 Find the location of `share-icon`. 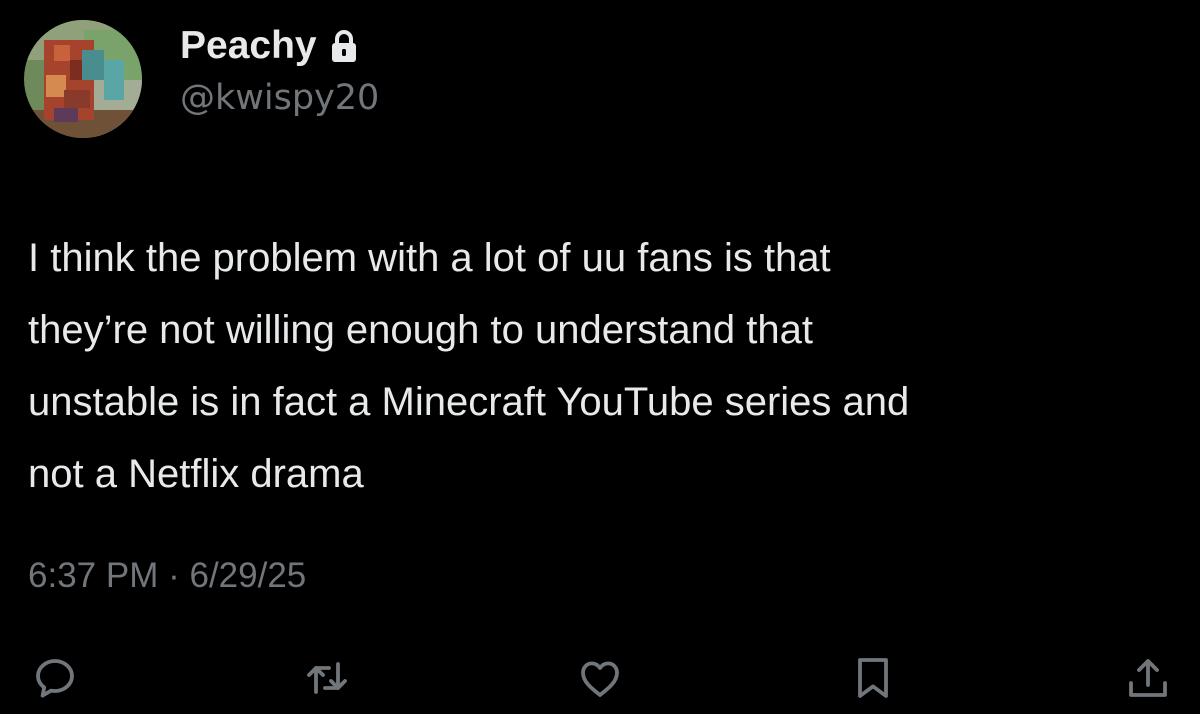

share-icon is located at coordinates (1148, 678).